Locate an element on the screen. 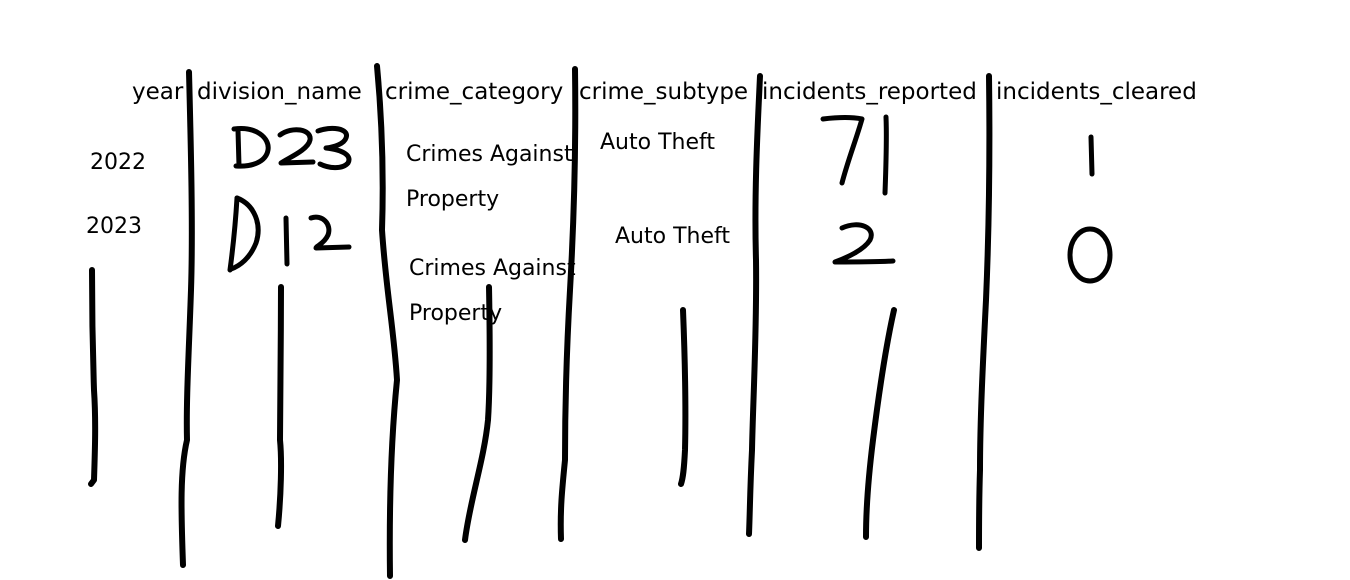 This screenshot has width=1350, height=580. row1-incidents-reported-handwritten is located at coordinates (854, 155).